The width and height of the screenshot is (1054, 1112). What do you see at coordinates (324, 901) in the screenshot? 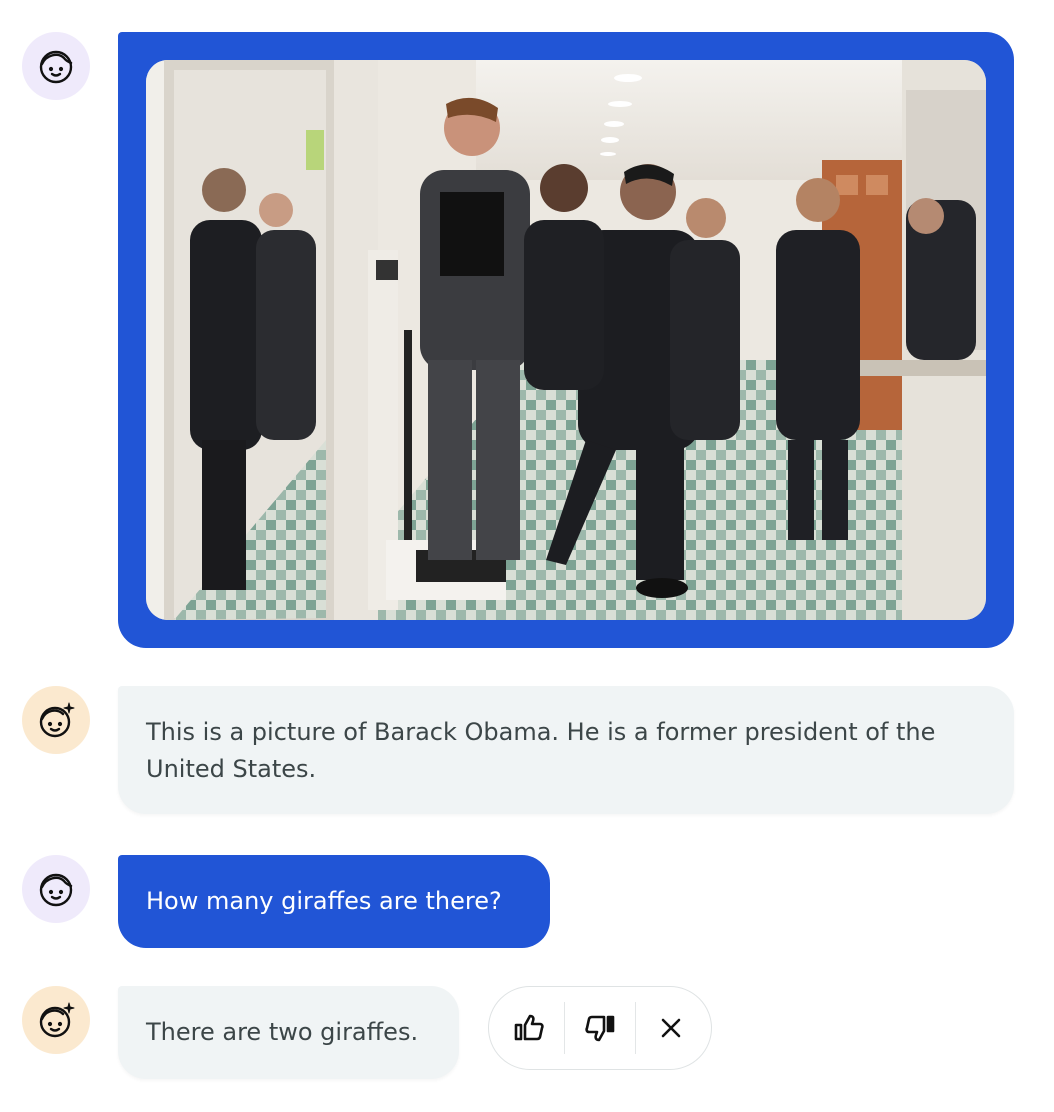
I see `user-message-text: How many giraffes are there?` at bounding box center [324, 901].